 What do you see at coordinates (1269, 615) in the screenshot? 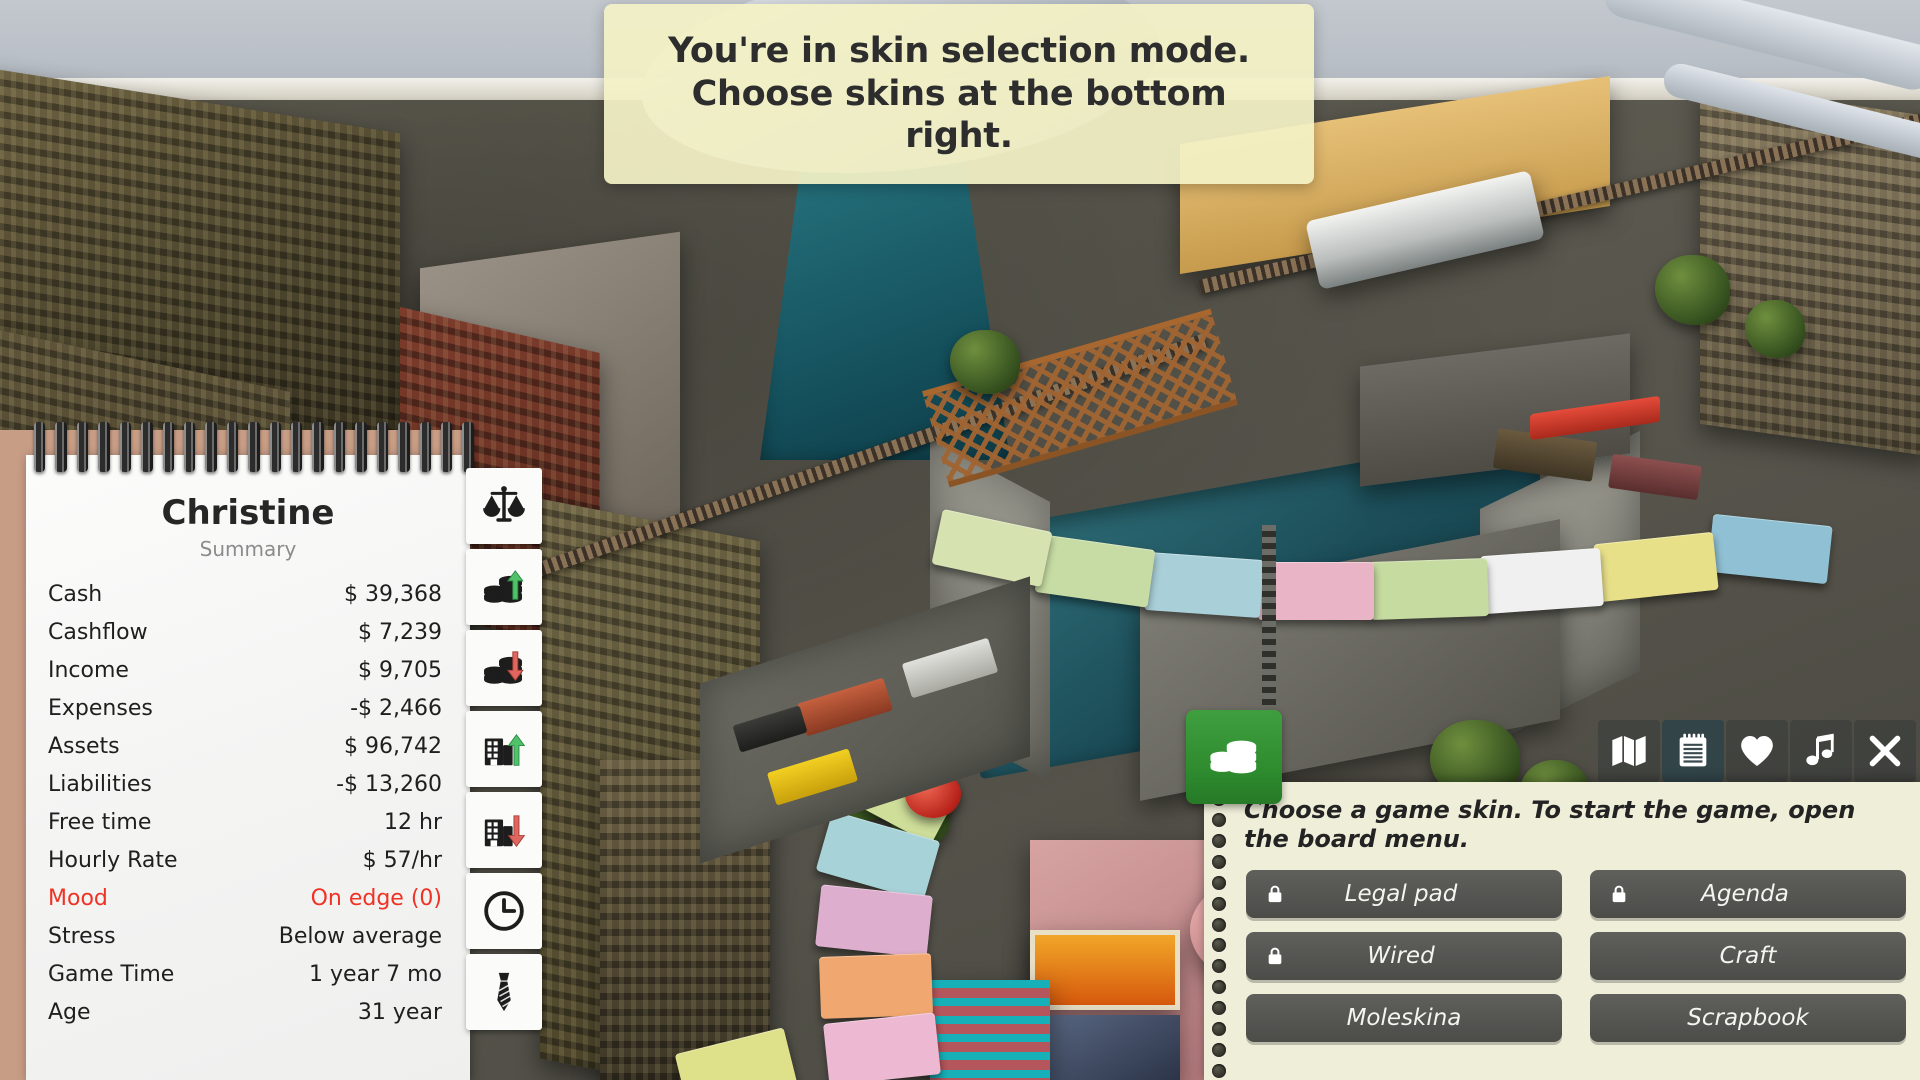
I see `radio-mast` at bounding box center [1269, 615].